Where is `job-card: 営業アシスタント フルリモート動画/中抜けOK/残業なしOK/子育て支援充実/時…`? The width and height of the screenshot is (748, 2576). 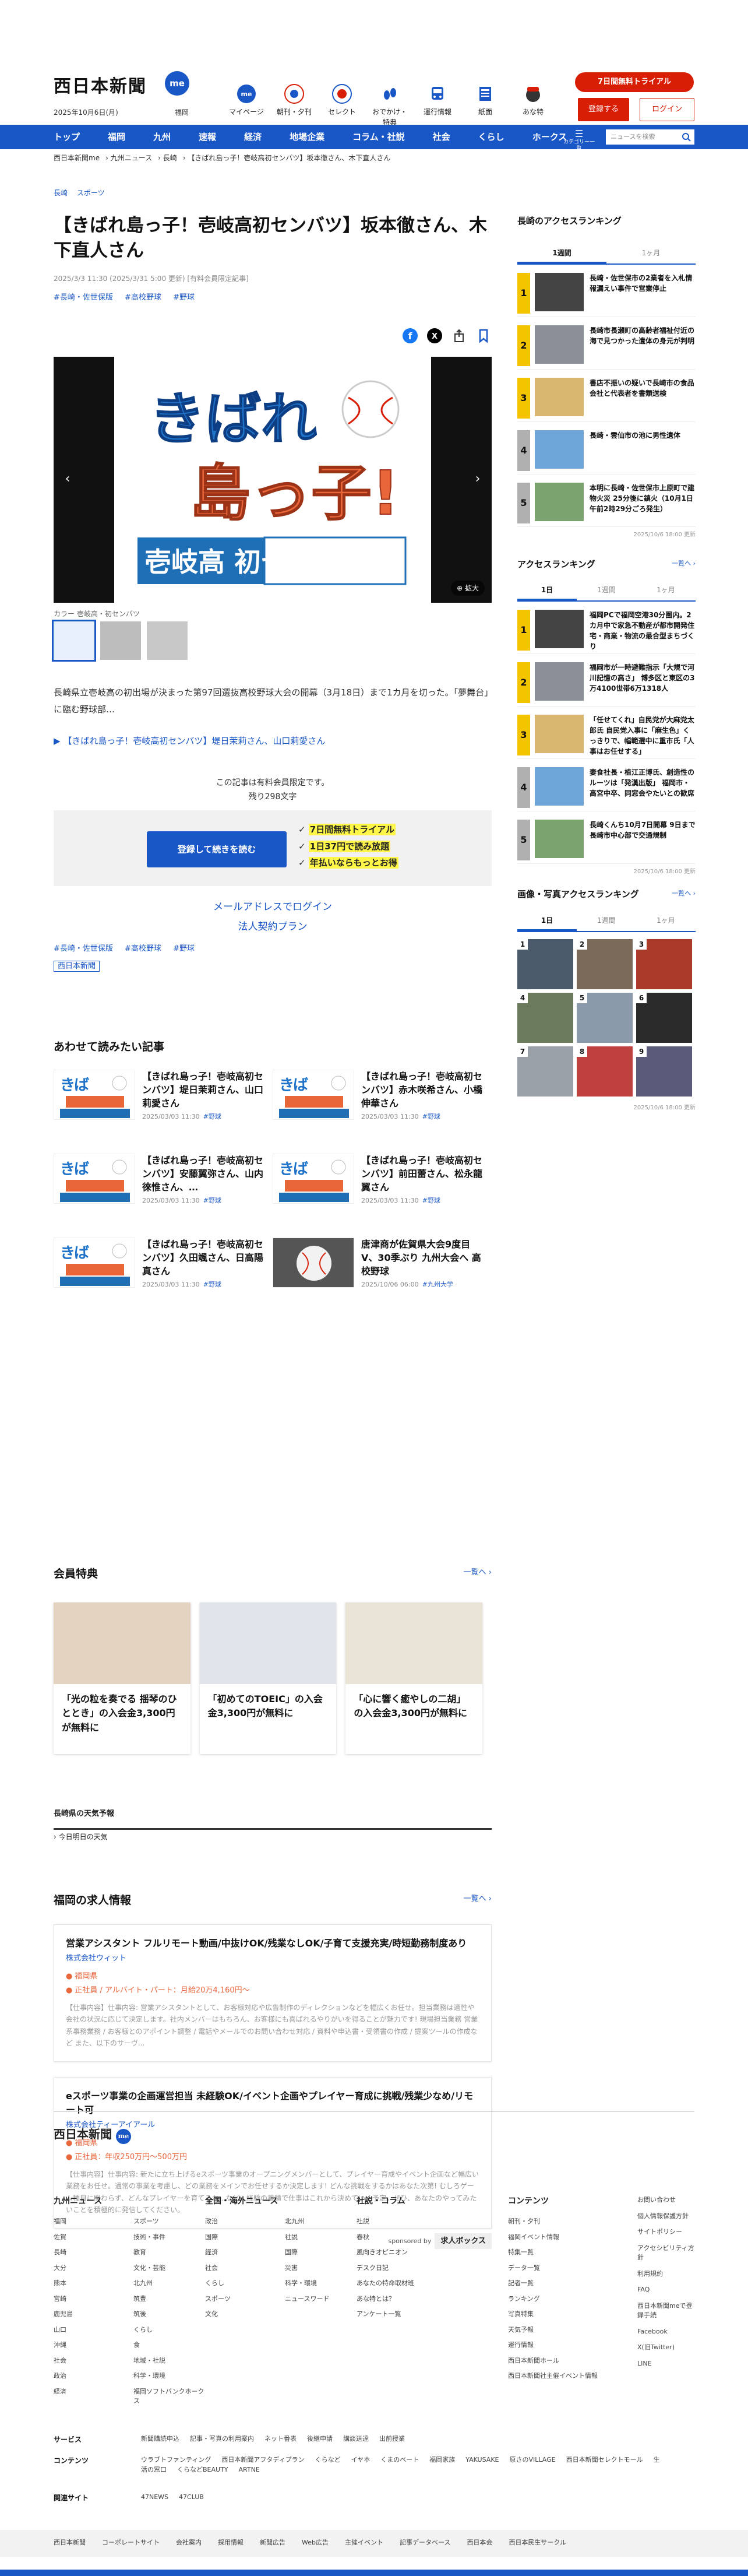 job-card: 営業アシスタント フルリモート動画/中抜けOK/残業なしOK/子育て支援充実/時… is located at coordinates (273, 1993).